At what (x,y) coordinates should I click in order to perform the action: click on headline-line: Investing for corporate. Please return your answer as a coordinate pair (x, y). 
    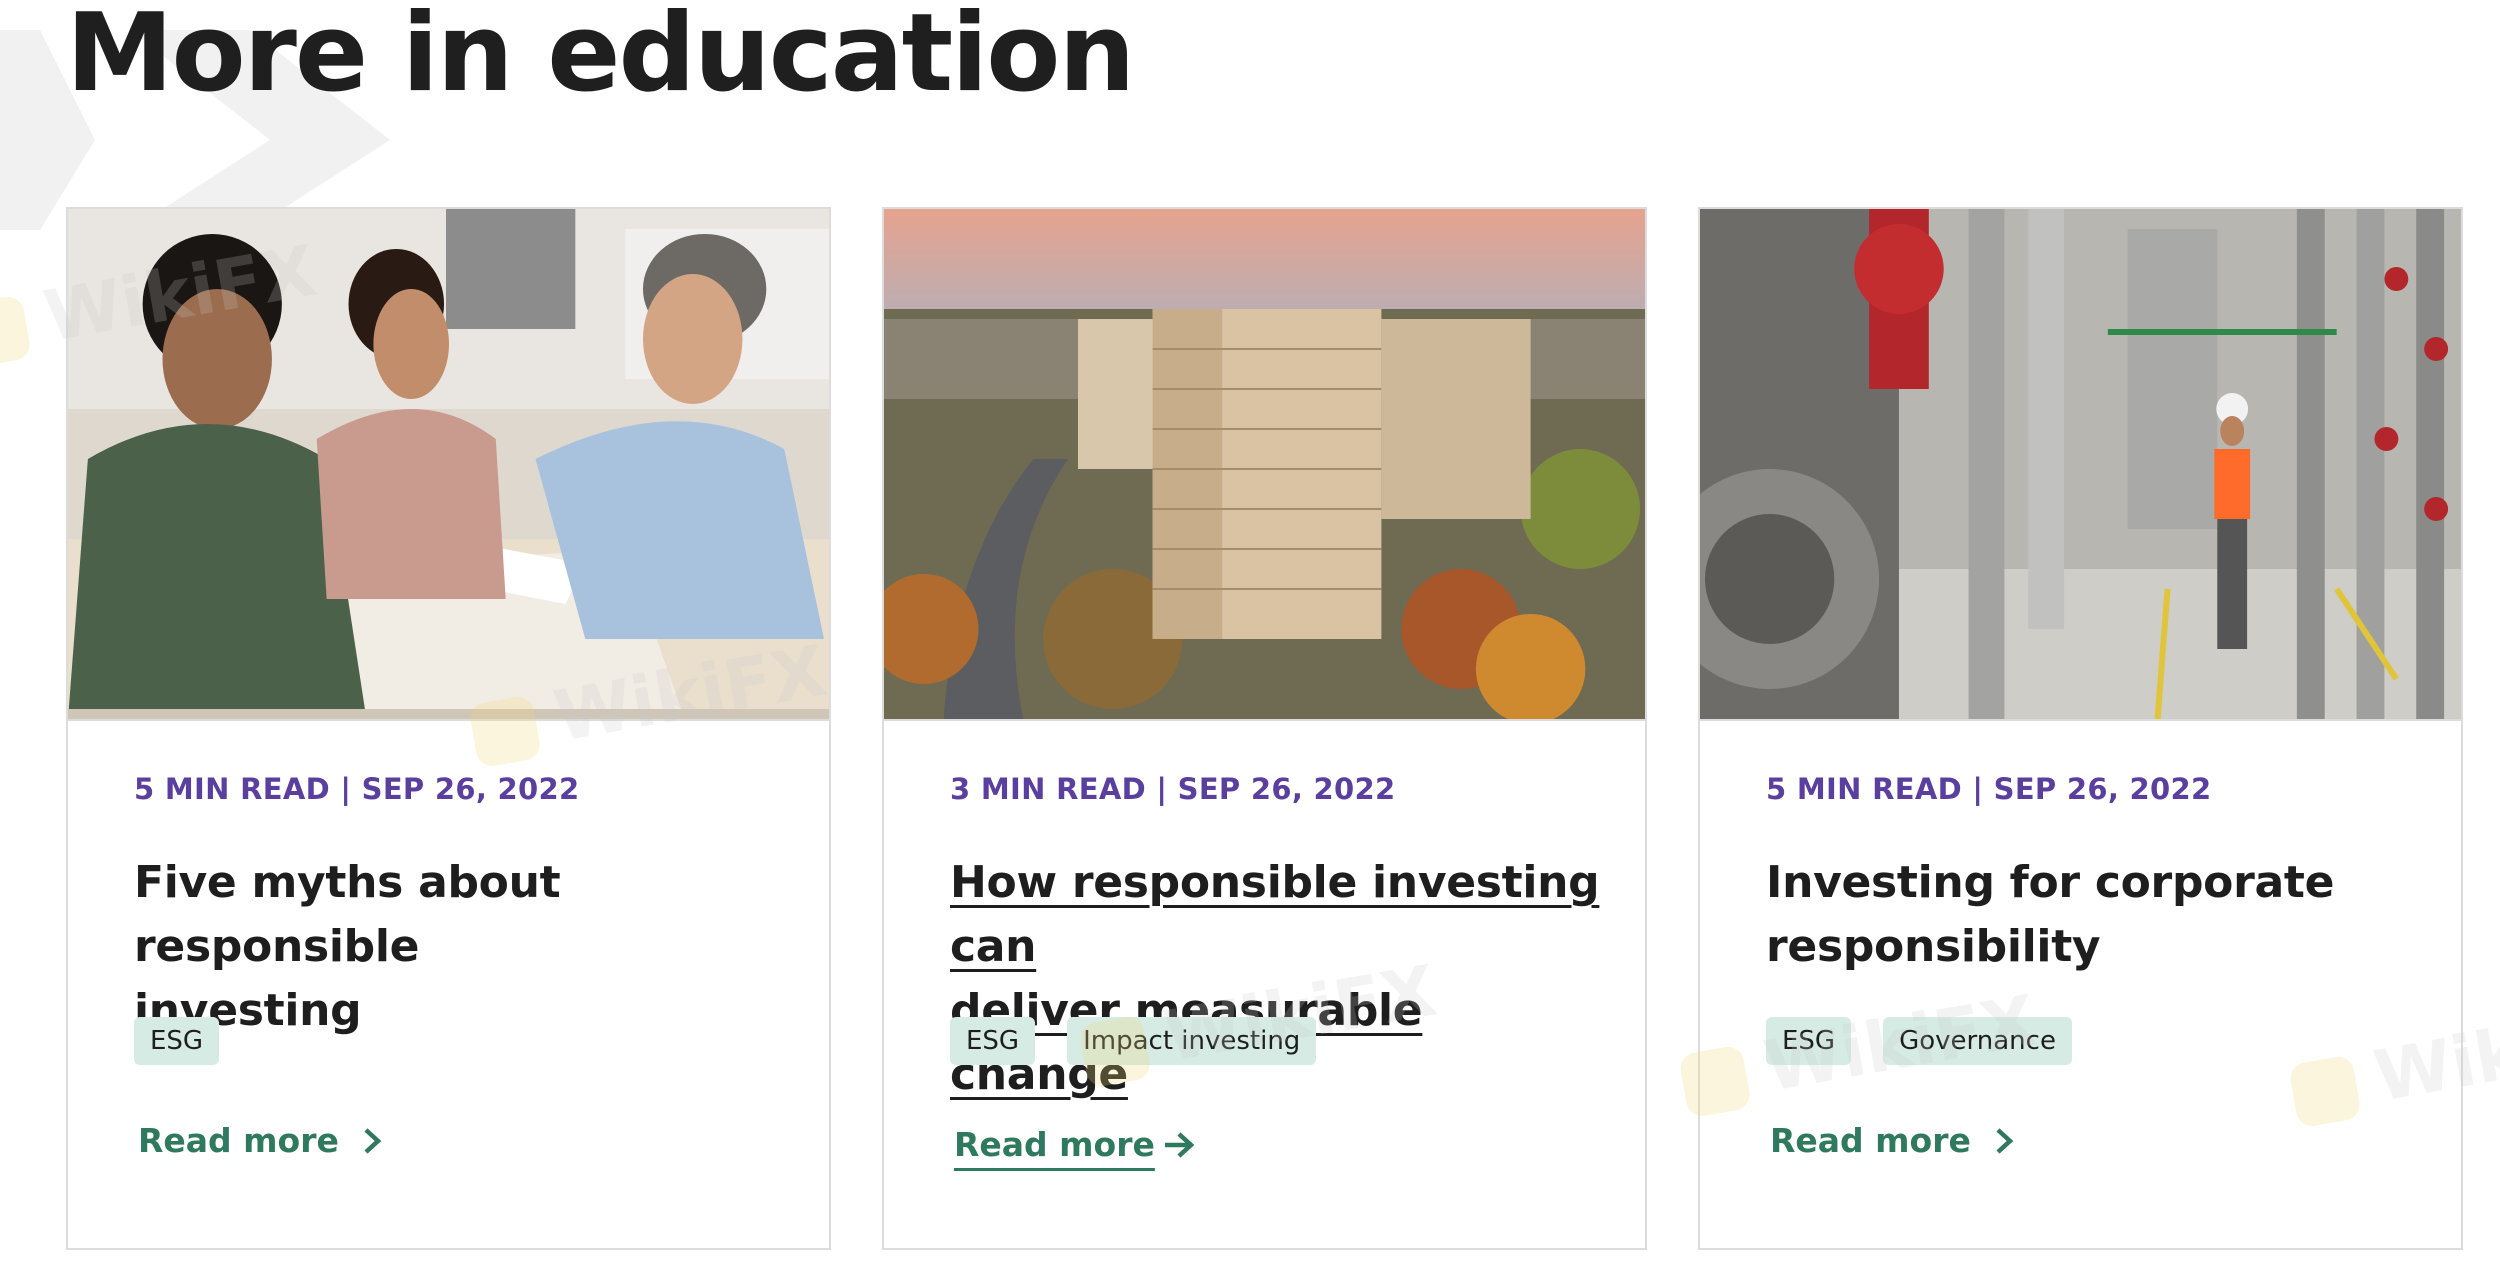
    Looking at the image, I should click on (2050, 882).